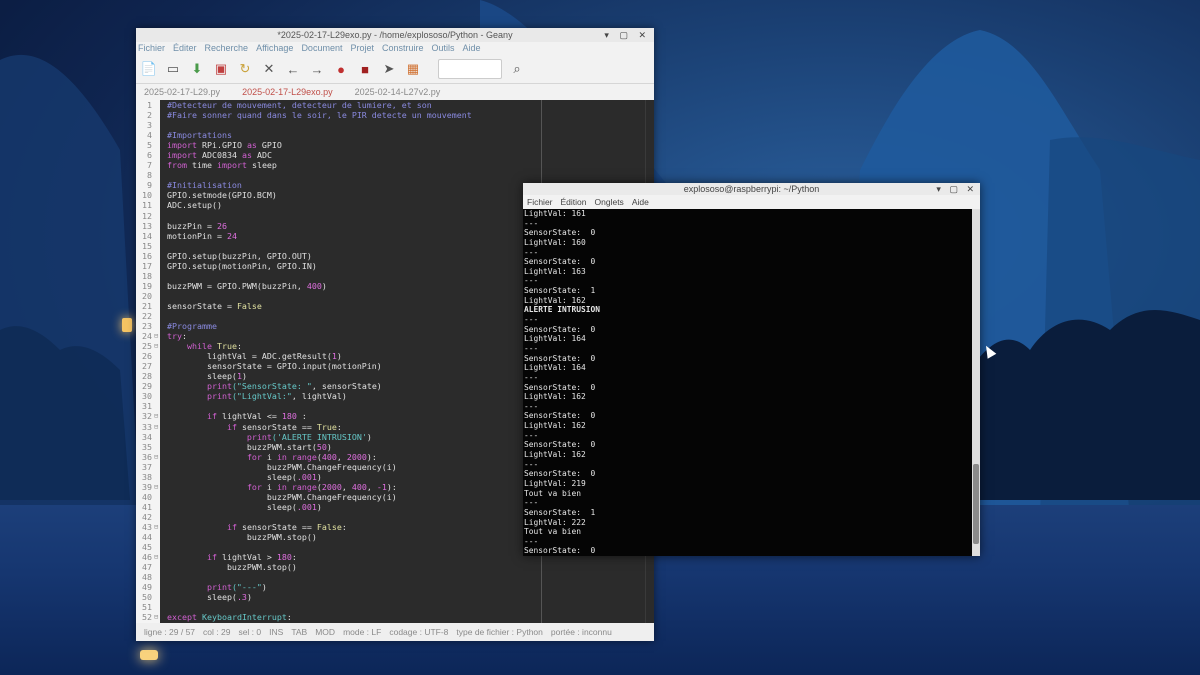 Image resolution: width=1200 pixels, height=675 pixels. What do you see at coordinates (282, 467) in the screenshot?
I see `code-text: buzzPWM.ChangeFrequency(i)` at bounding box center [282, 467].